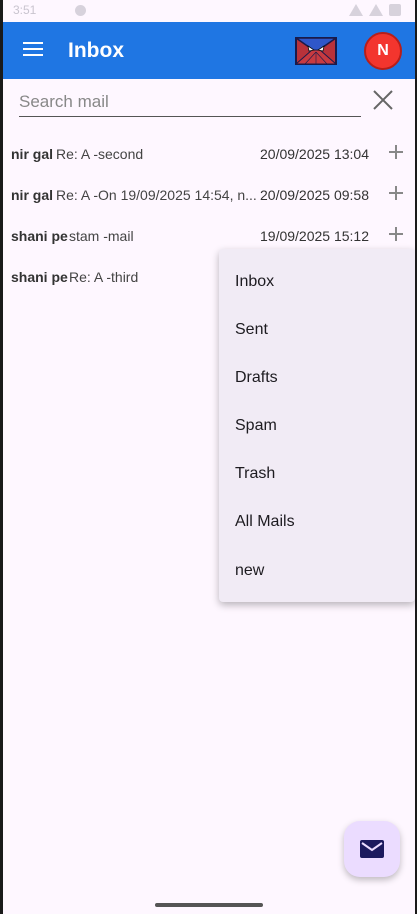  I want to click on menu-item-all-mails: All Mails, so click(265, 522).